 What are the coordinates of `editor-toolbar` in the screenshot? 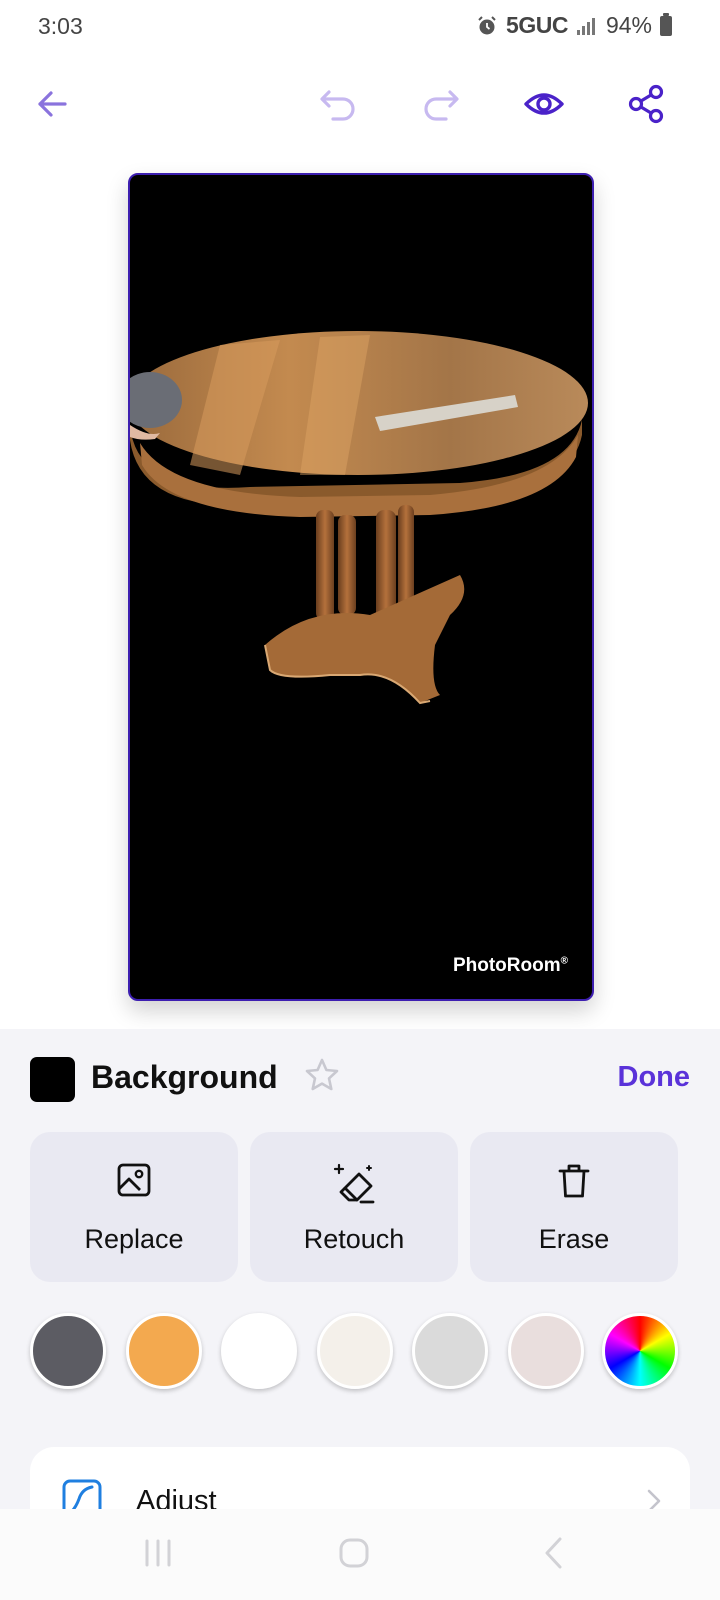 It's located at (360, 104).